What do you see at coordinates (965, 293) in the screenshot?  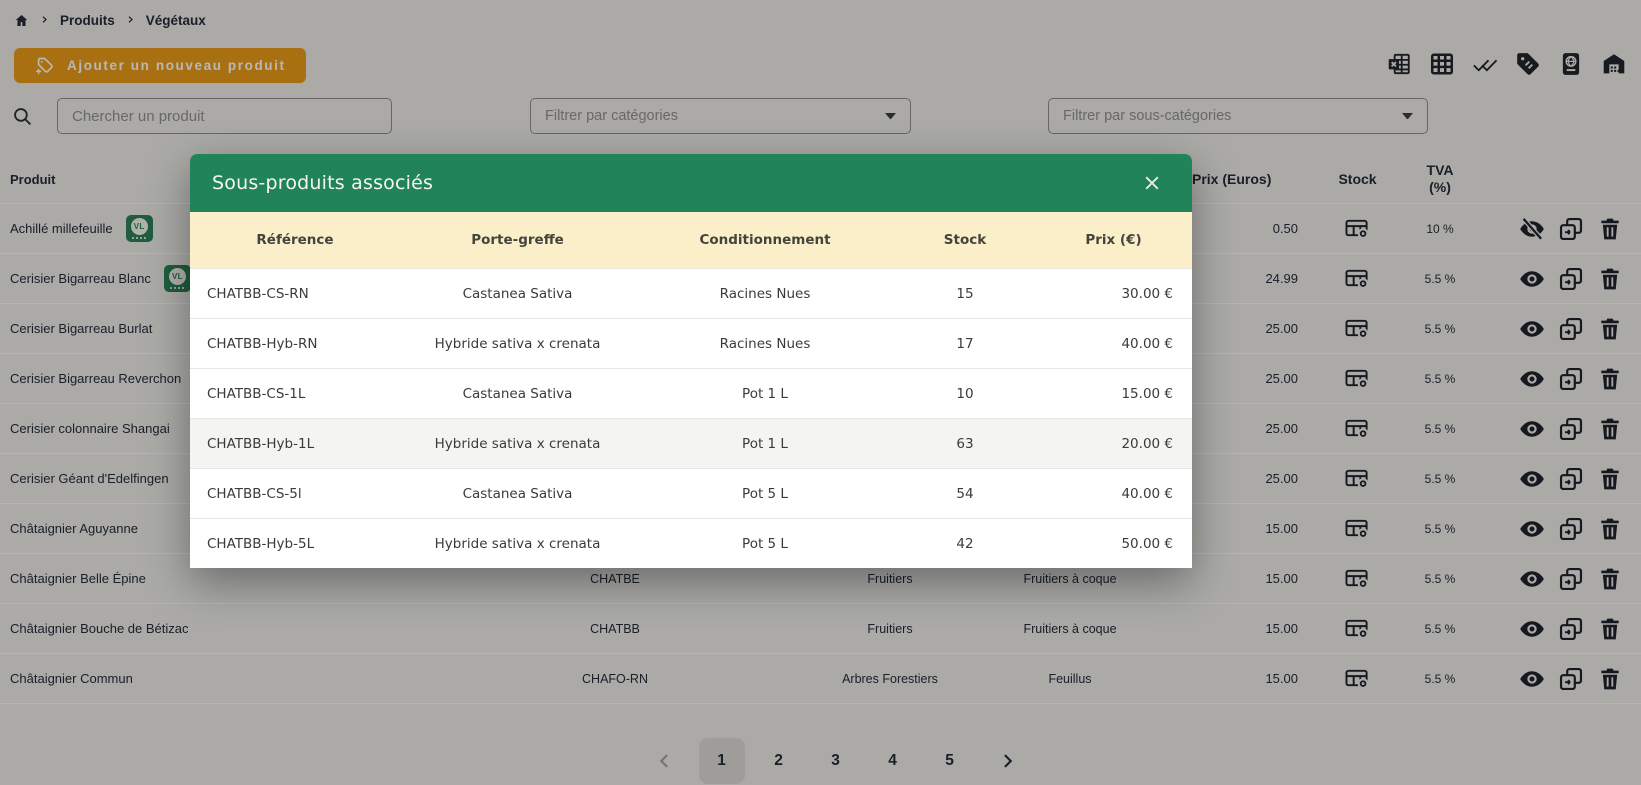 I see `subproduct-stock: 15` at bounding box center [965, 293].